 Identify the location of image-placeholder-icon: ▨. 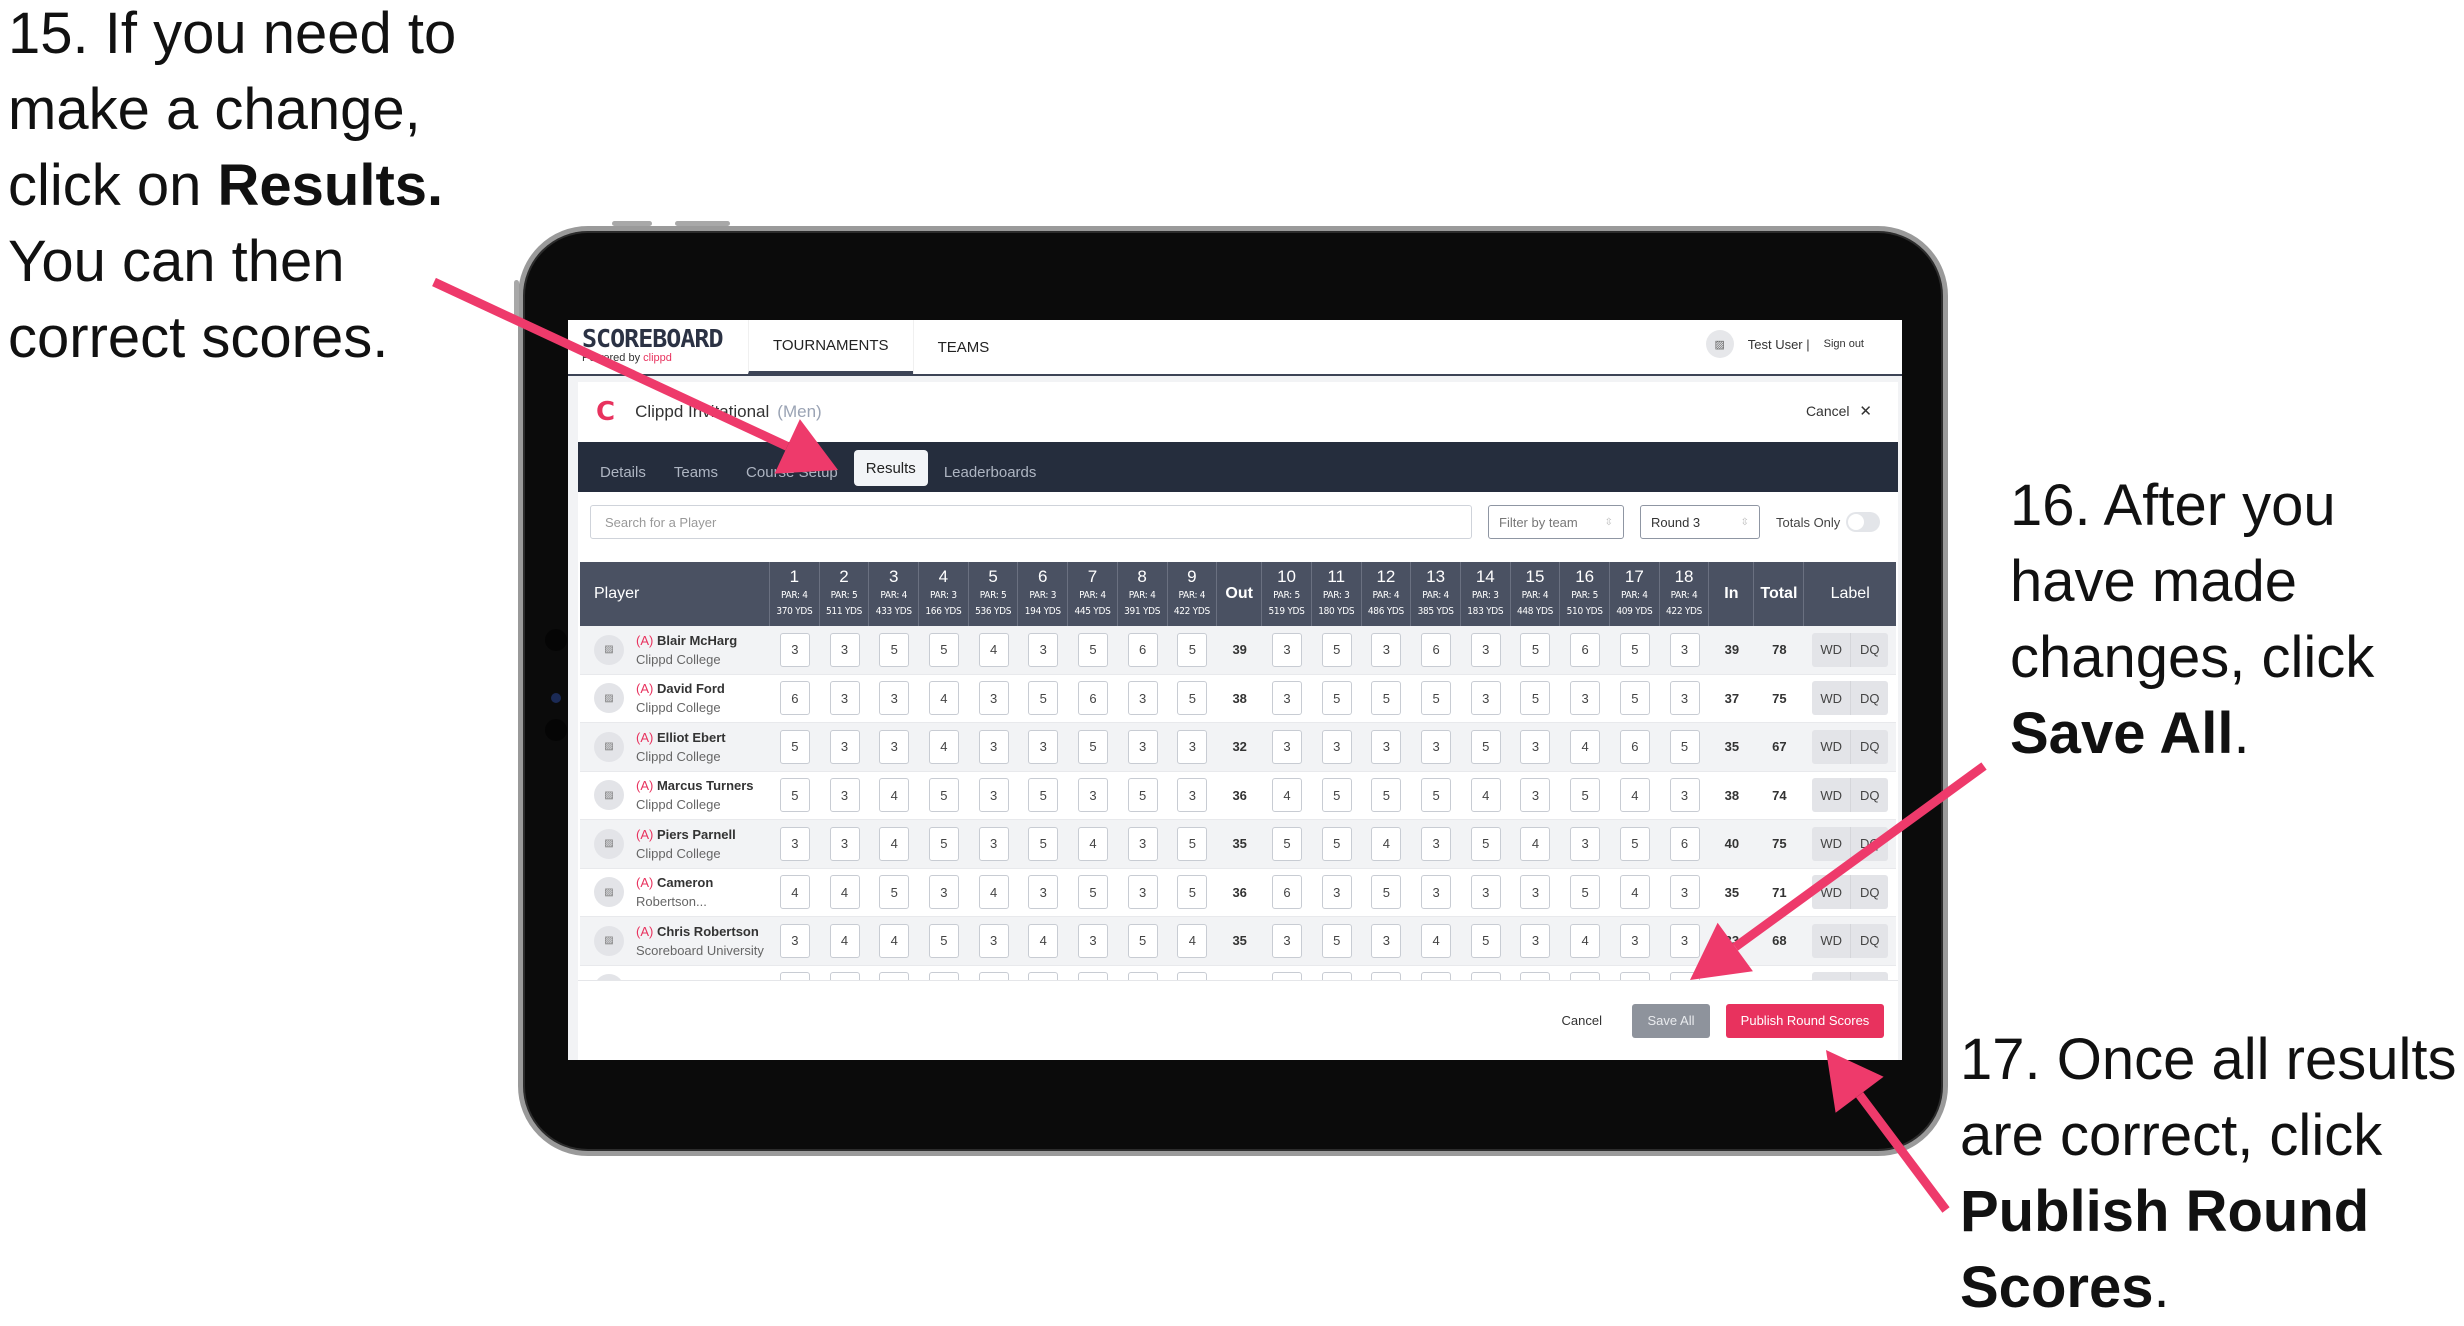
(1719, 344).